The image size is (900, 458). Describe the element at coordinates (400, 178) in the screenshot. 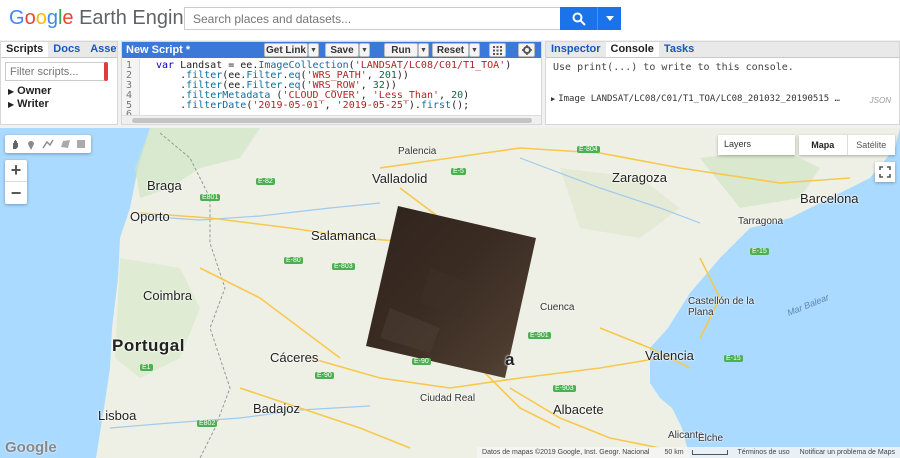

I see `place-label: Valladolid` at that location.